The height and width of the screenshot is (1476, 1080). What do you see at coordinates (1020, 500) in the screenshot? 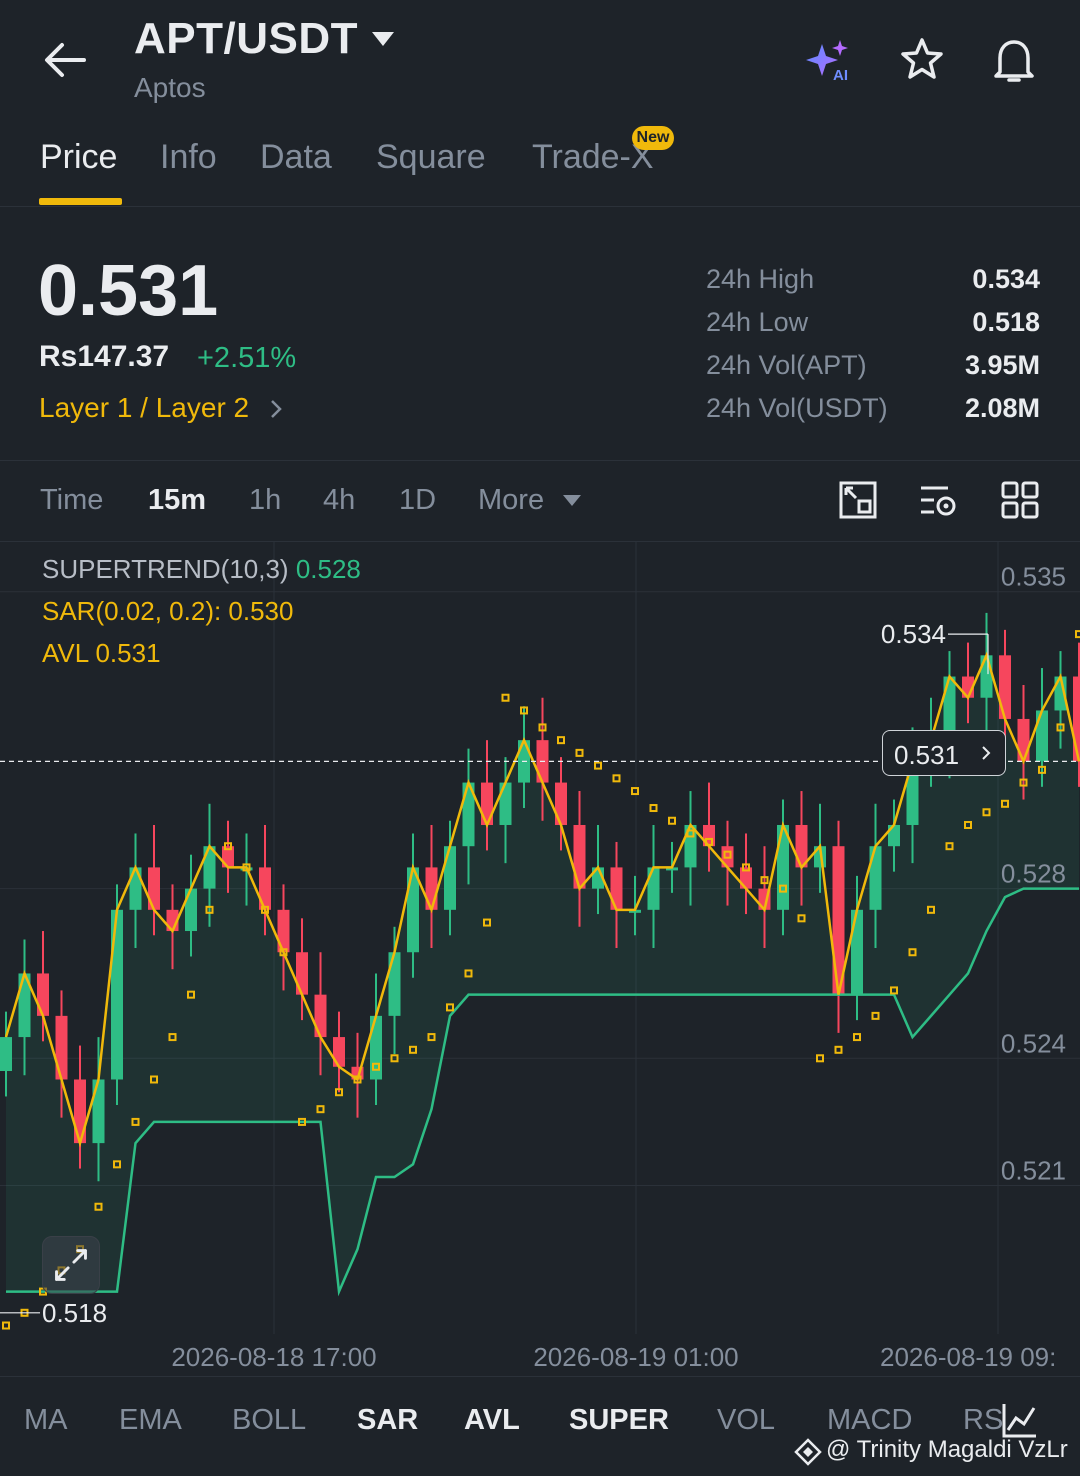
I see `grid-layout-icon` at bounding box center [1020, 500].